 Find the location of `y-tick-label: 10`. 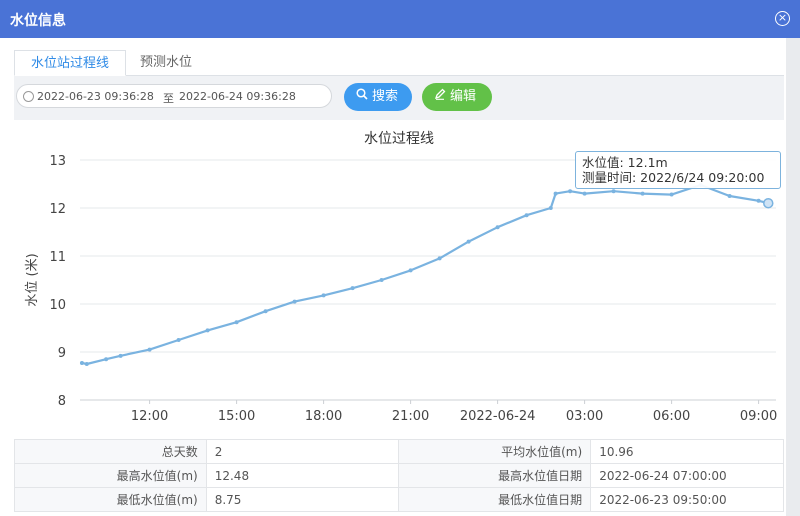

y-tick-label: 10 is located at coordinates (57, 305).